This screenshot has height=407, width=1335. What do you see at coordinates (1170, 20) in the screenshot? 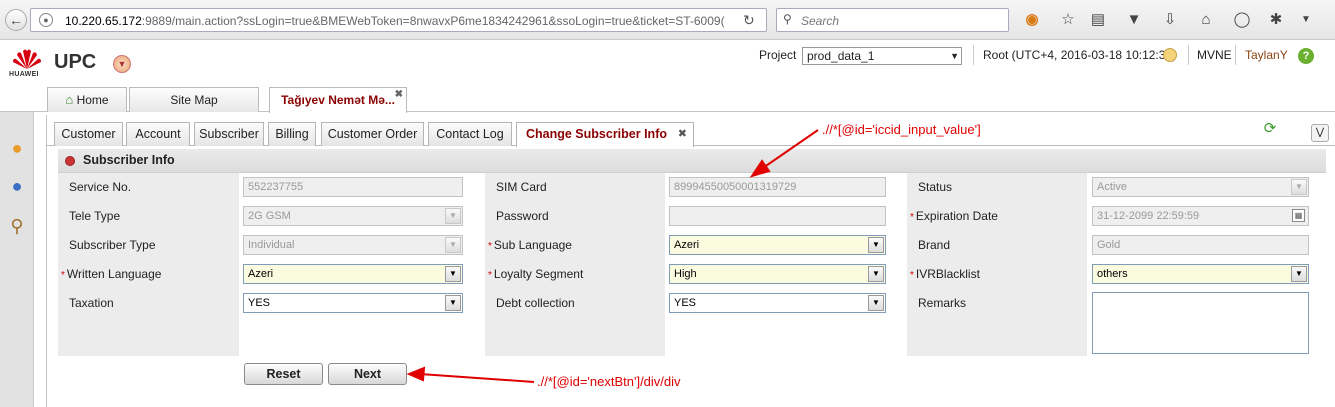
I see `download-icon: ⇩` at bounding box center [1170, 20].